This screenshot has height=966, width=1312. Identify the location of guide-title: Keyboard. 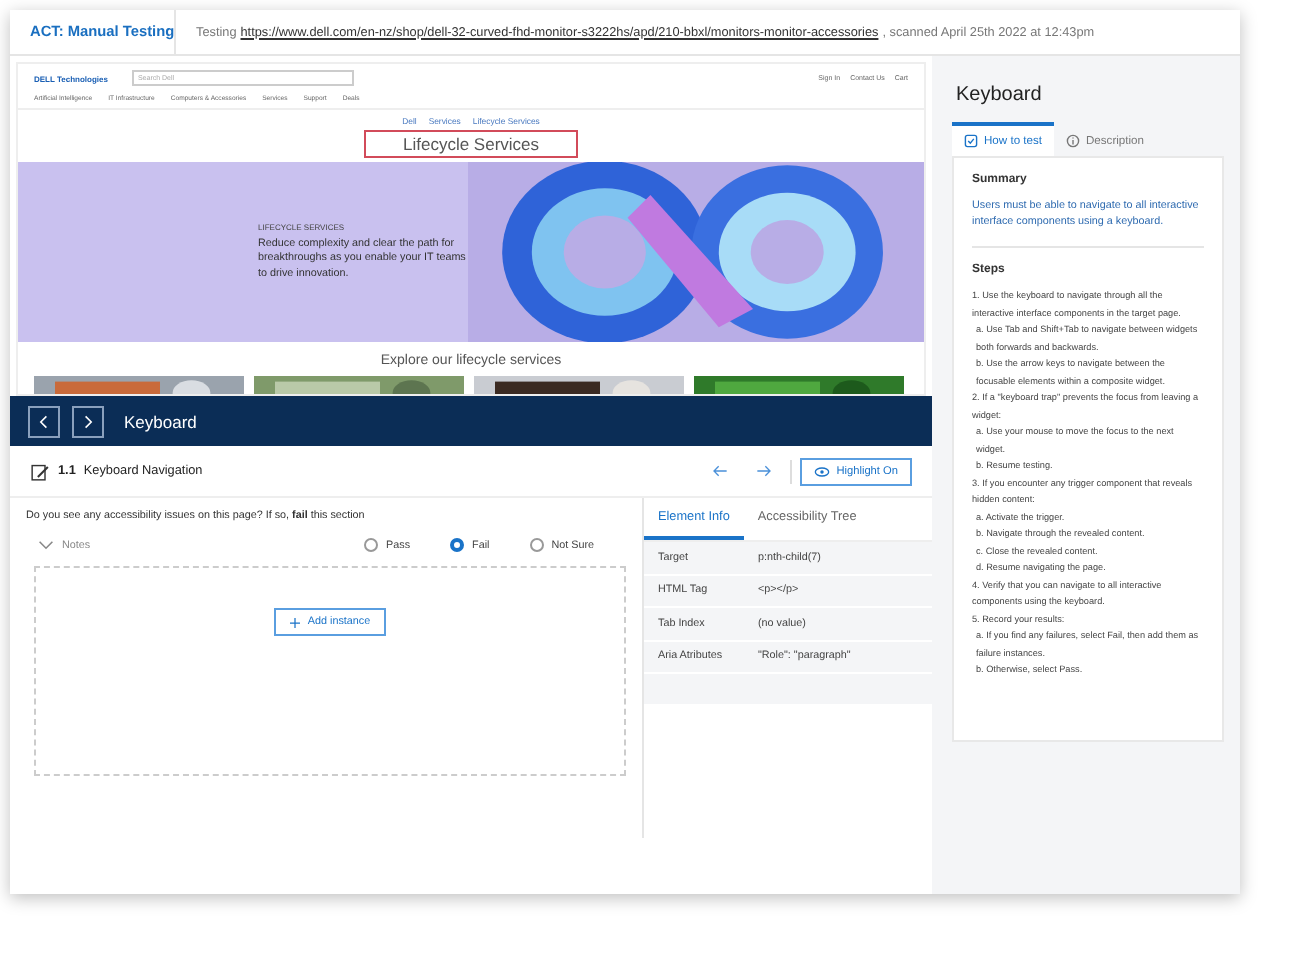
(999, 96).